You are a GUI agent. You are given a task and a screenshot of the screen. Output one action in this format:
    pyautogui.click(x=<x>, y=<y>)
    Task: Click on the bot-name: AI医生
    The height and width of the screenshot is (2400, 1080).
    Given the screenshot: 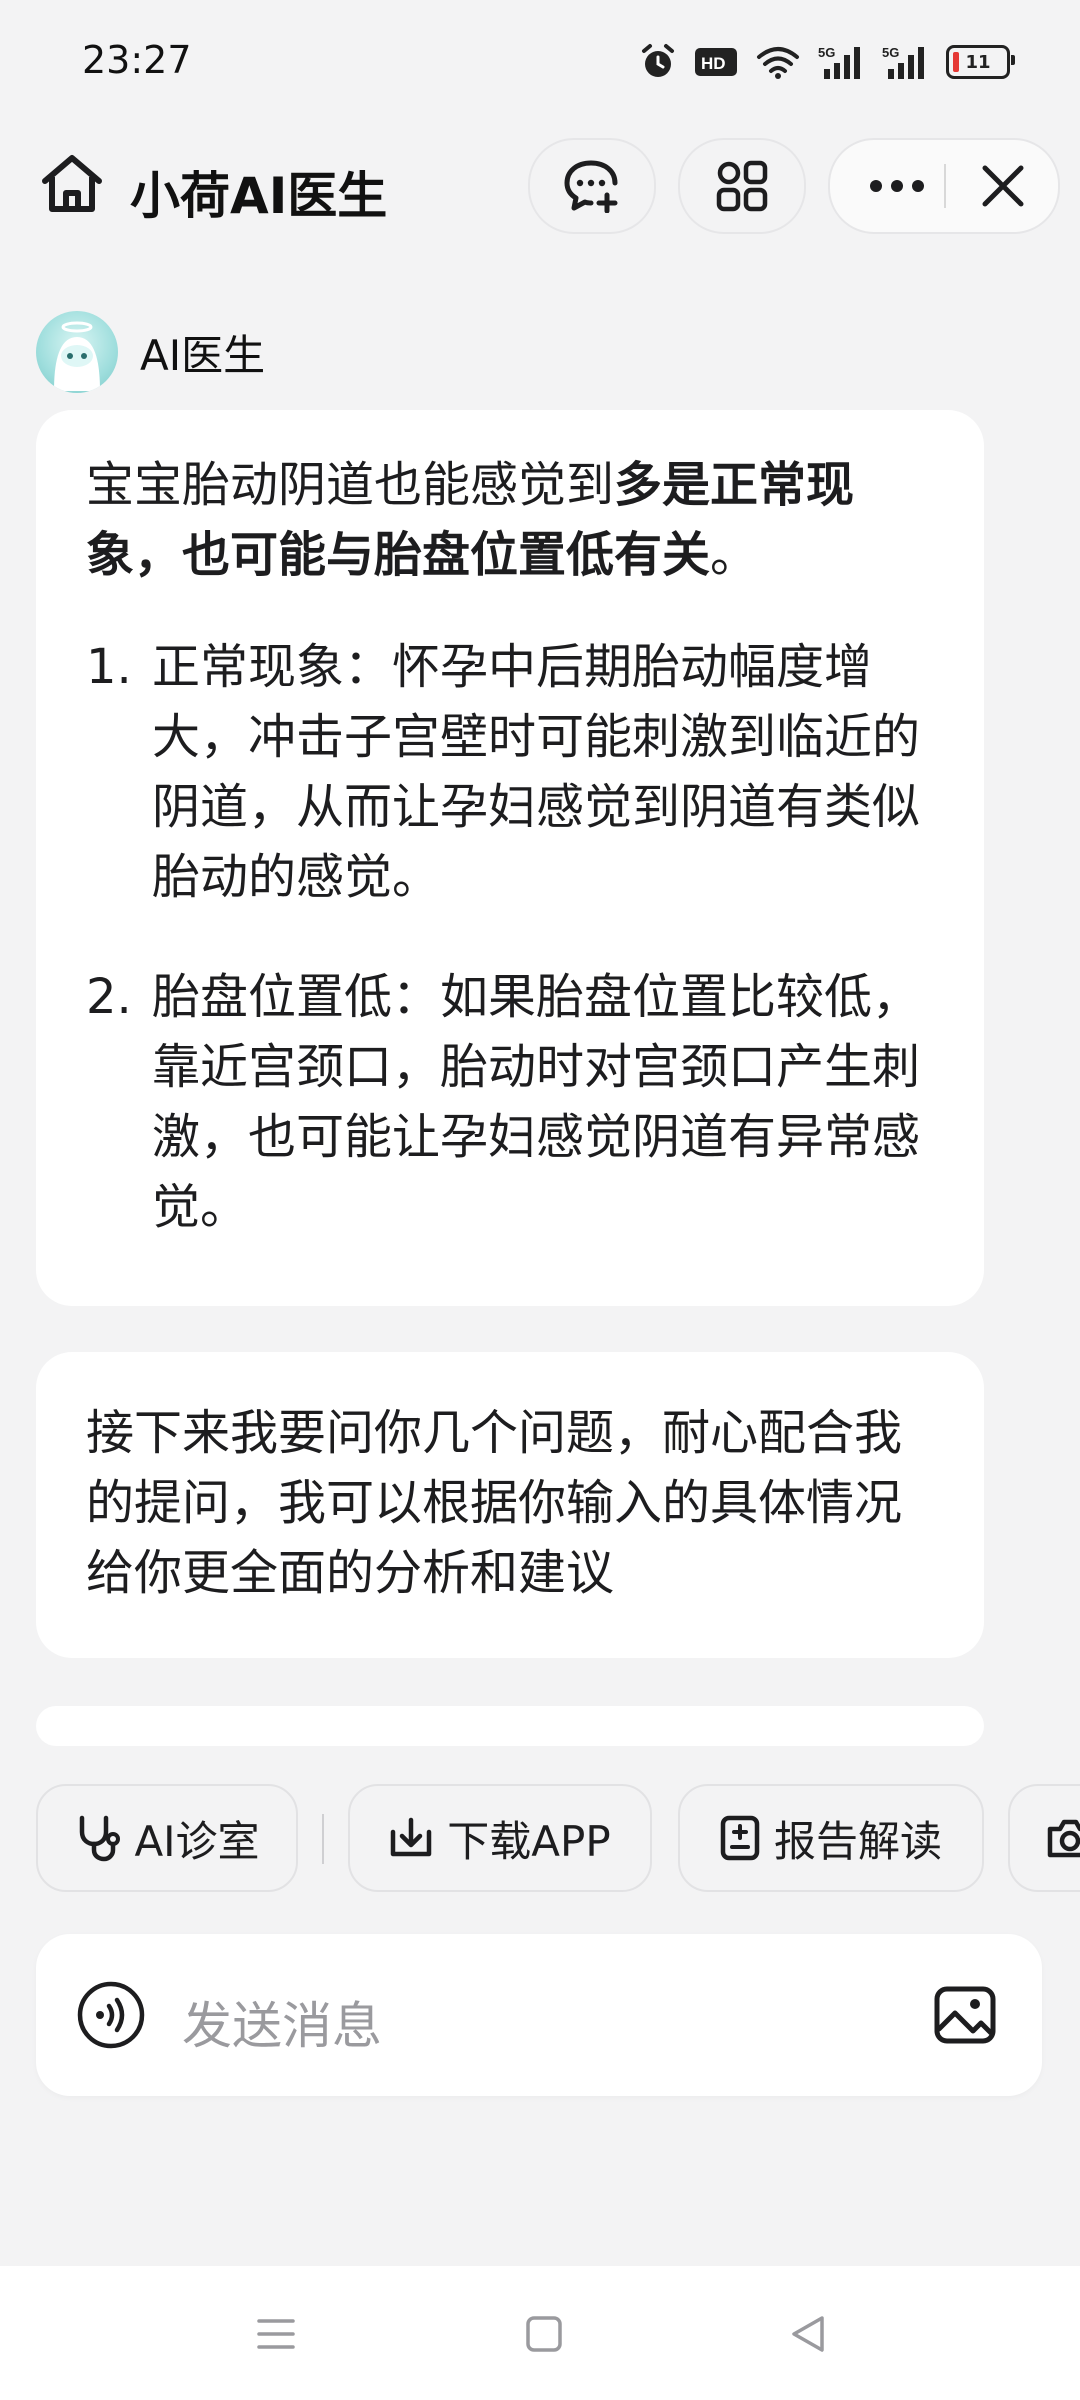 What is the action you would take?
    pyautogui.click(x=203, y=355)
    